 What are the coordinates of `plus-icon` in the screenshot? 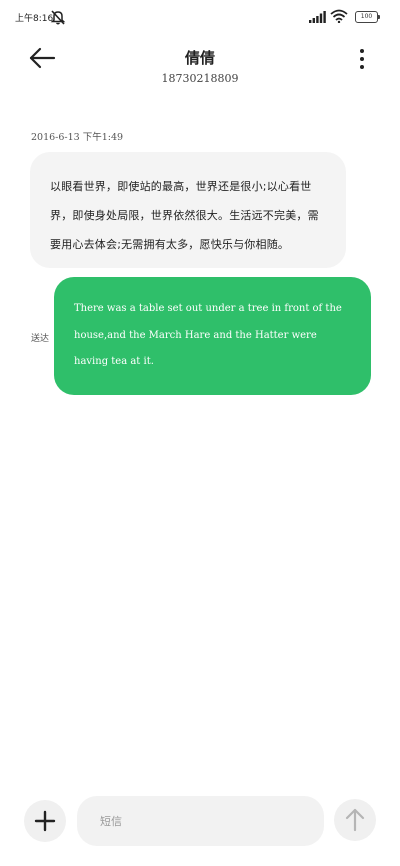 It's located at (45, 821).